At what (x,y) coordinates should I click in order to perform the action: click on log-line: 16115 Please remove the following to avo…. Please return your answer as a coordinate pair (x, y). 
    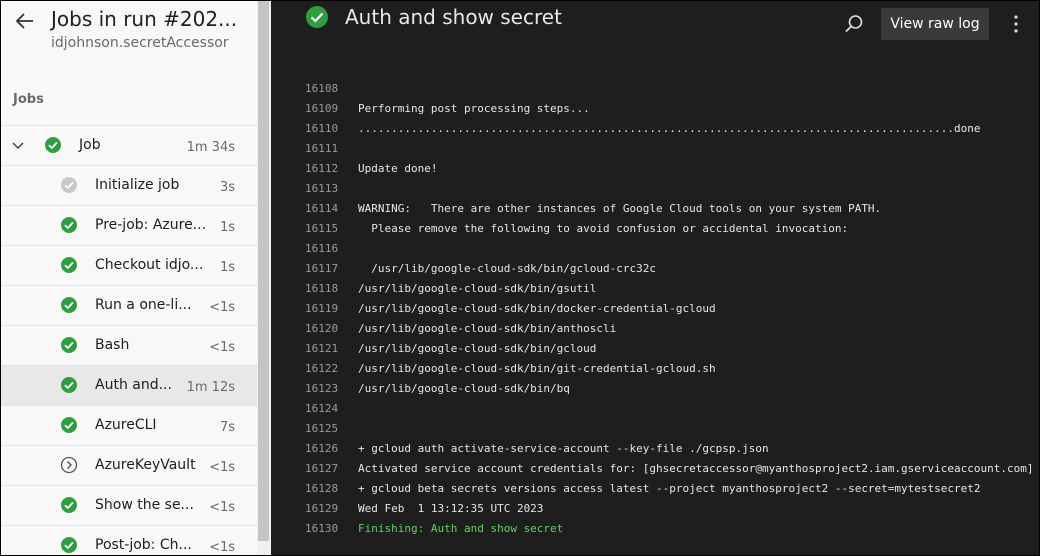
    Looking at the image, I should click on (655, 229).